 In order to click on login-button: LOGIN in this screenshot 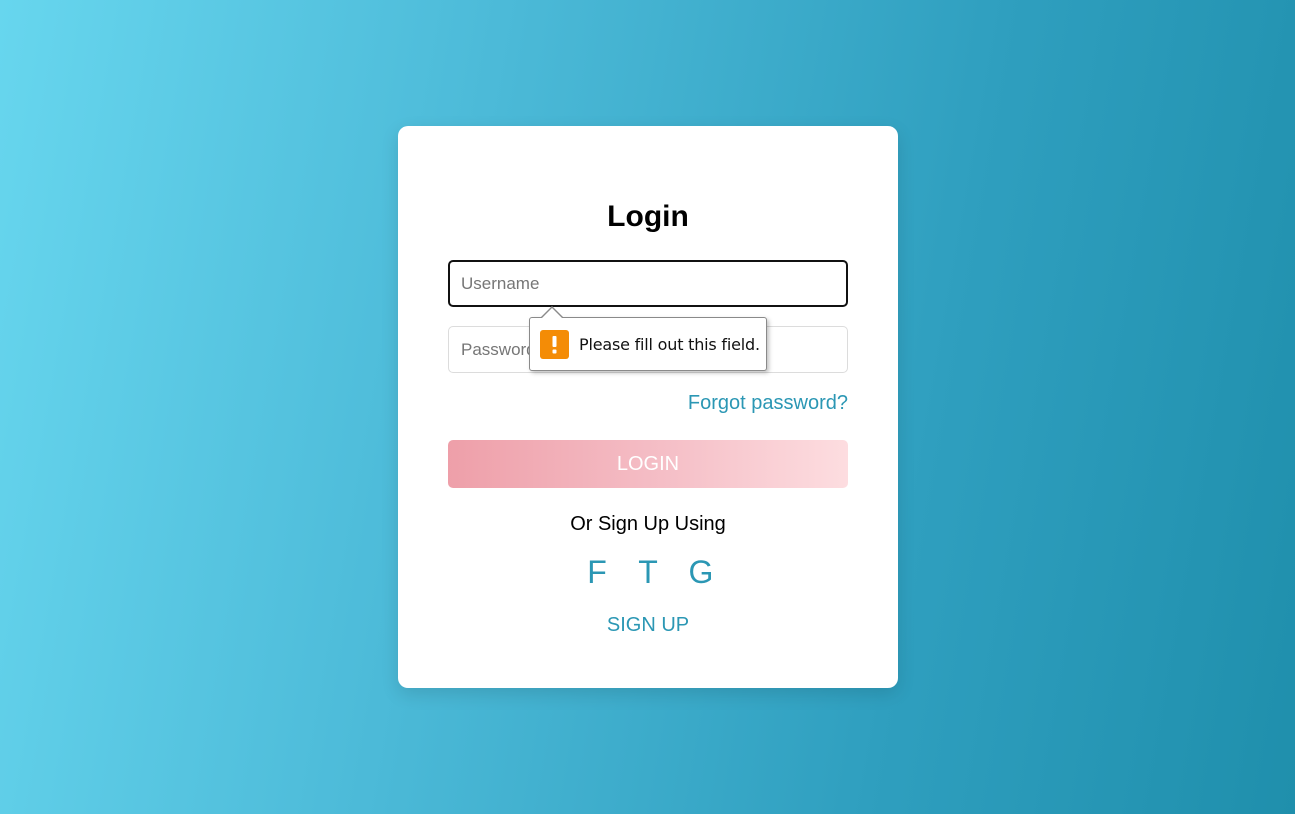, I will do `click(648, 464)`.